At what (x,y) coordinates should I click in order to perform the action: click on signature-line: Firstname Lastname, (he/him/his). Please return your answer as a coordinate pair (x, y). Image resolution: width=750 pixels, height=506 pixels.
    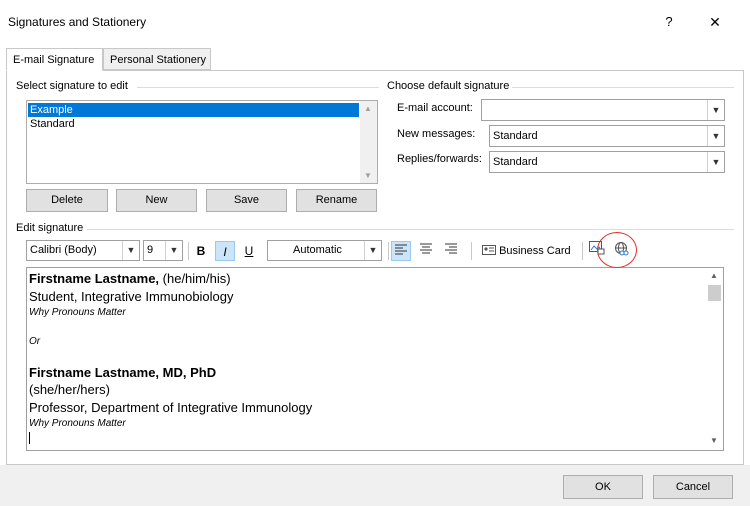
    Looking at the image, I should click on (130, 278).